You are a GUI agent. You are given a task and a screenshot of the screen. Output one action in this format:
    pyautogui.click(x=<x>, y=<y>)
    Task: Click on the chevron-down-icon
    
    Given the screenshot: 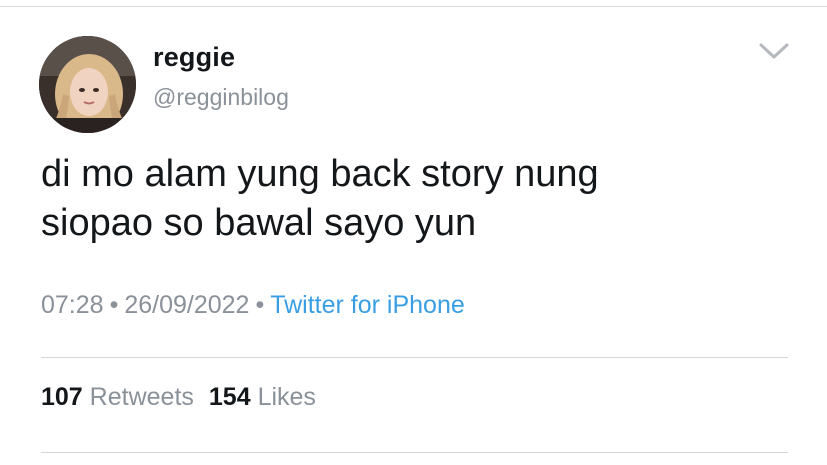 What is the action you would take?
    pyautogui.click(x=774, y=51)
    